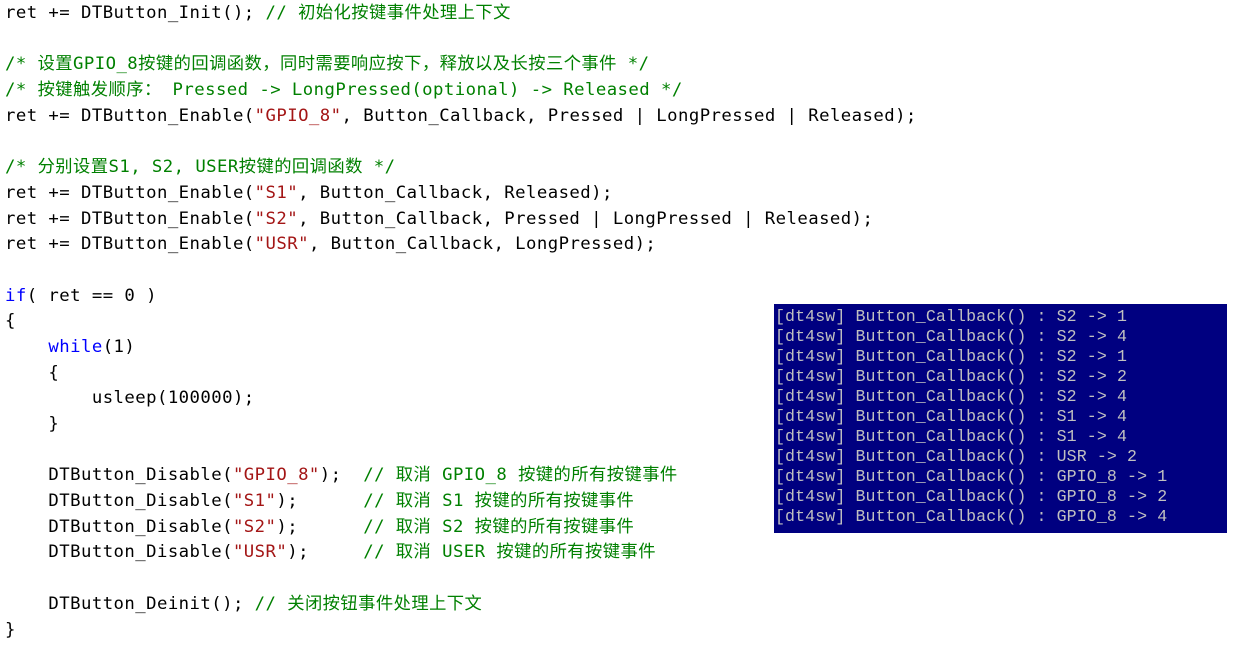  What do you see at coordinates (130, 398) in the screenshot?
I see `code-text: usleep(100000);` at bounding box center [130, 398].